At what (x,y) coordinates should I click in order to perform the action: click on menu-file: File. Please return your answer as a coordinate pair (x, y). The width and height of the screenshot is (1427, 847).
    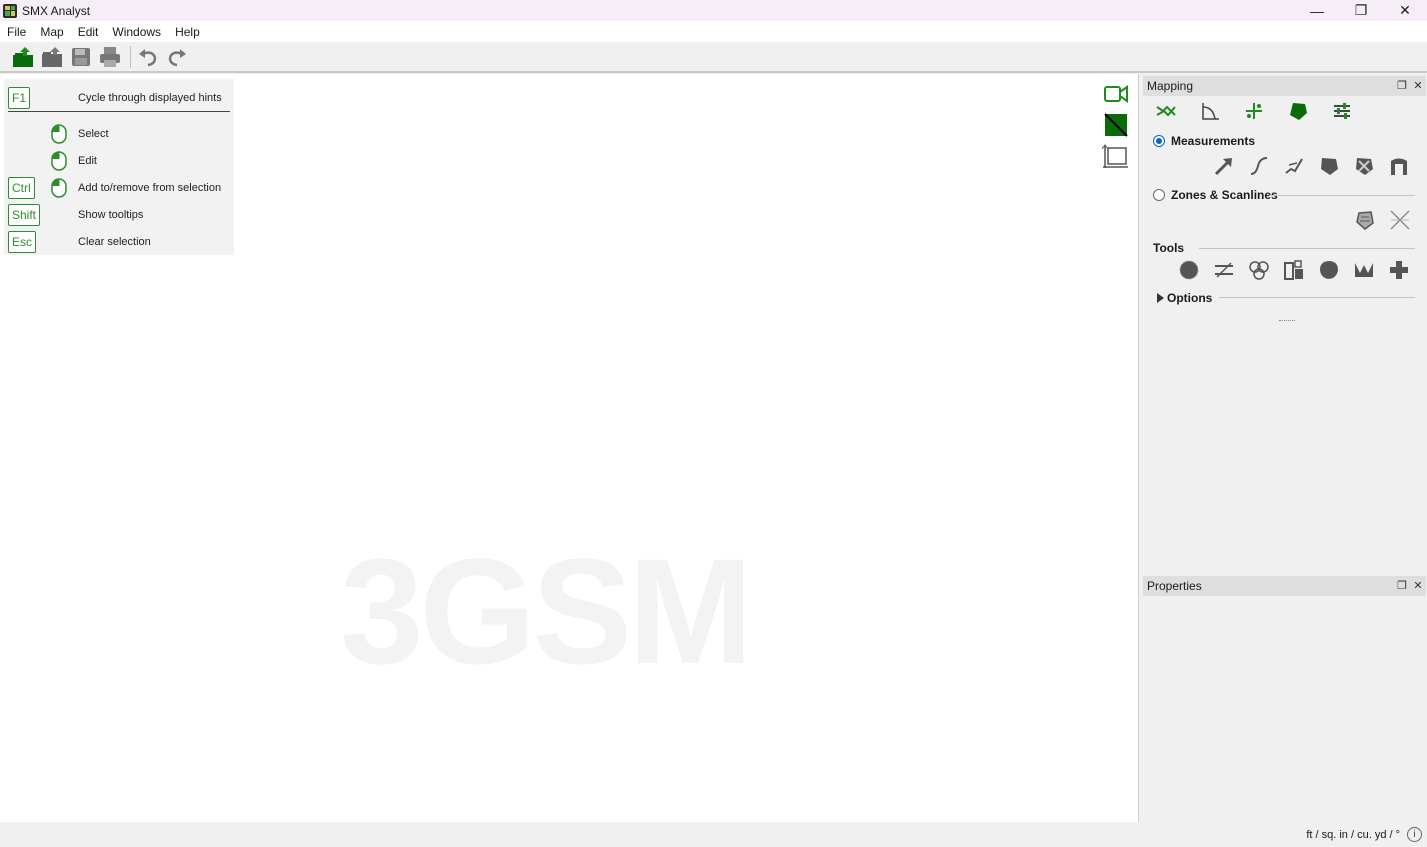
    Looking at the image, I should click on (16, 32).